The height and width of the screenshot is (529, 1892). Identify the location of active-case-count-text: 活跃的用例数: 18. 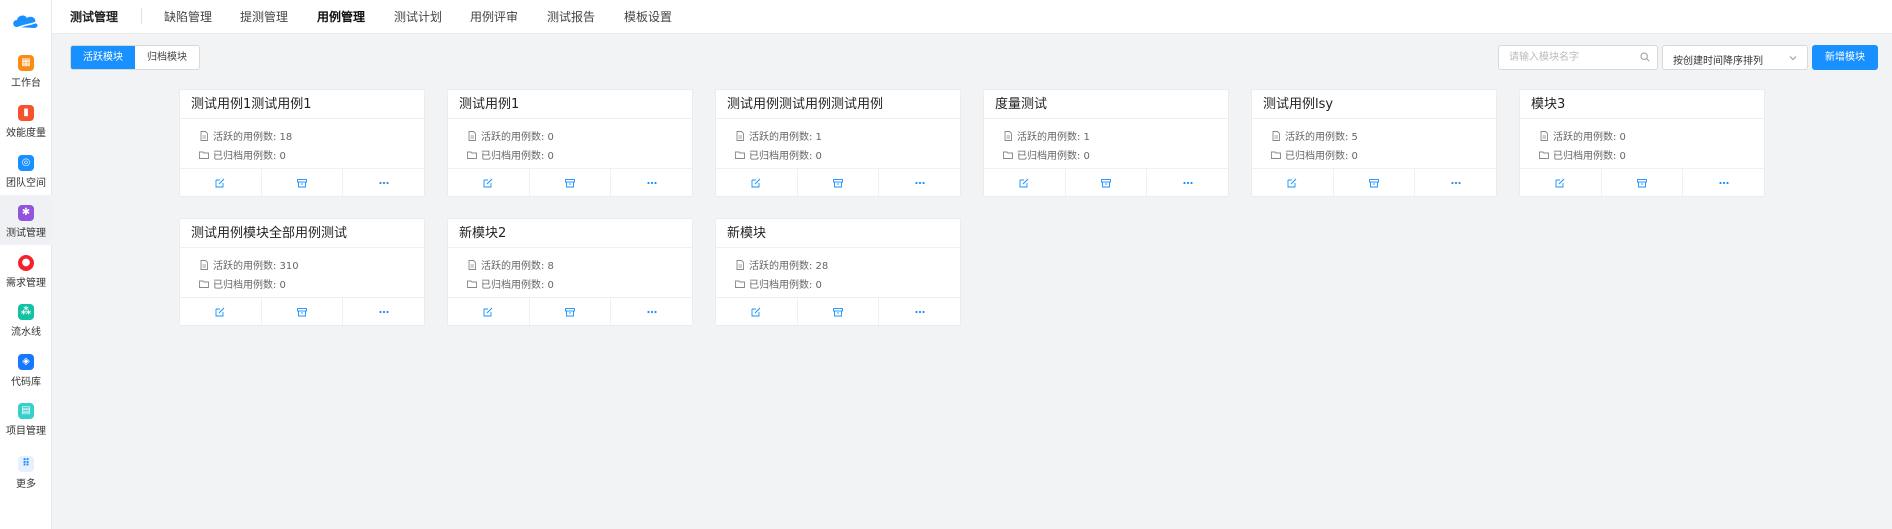
(253, 137).